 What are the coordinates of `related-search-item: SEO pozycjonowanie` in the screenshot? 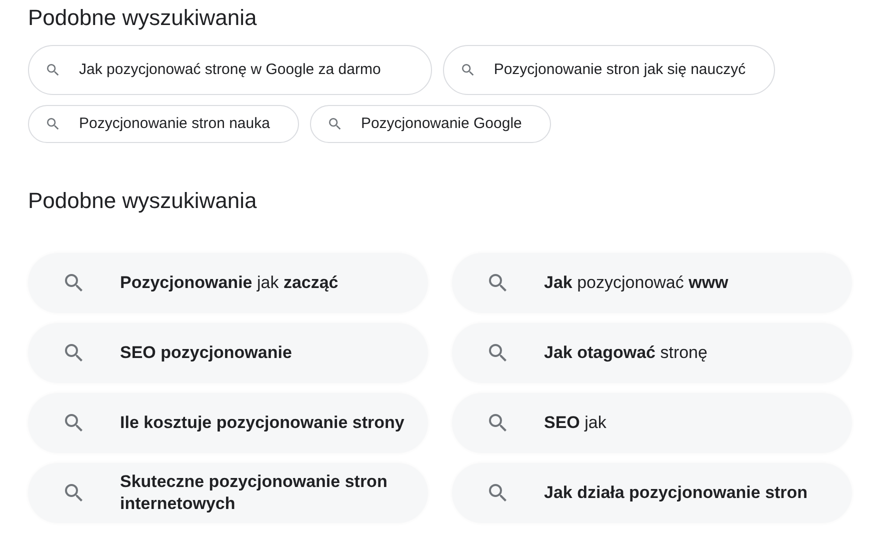 It's located at (228, 353).